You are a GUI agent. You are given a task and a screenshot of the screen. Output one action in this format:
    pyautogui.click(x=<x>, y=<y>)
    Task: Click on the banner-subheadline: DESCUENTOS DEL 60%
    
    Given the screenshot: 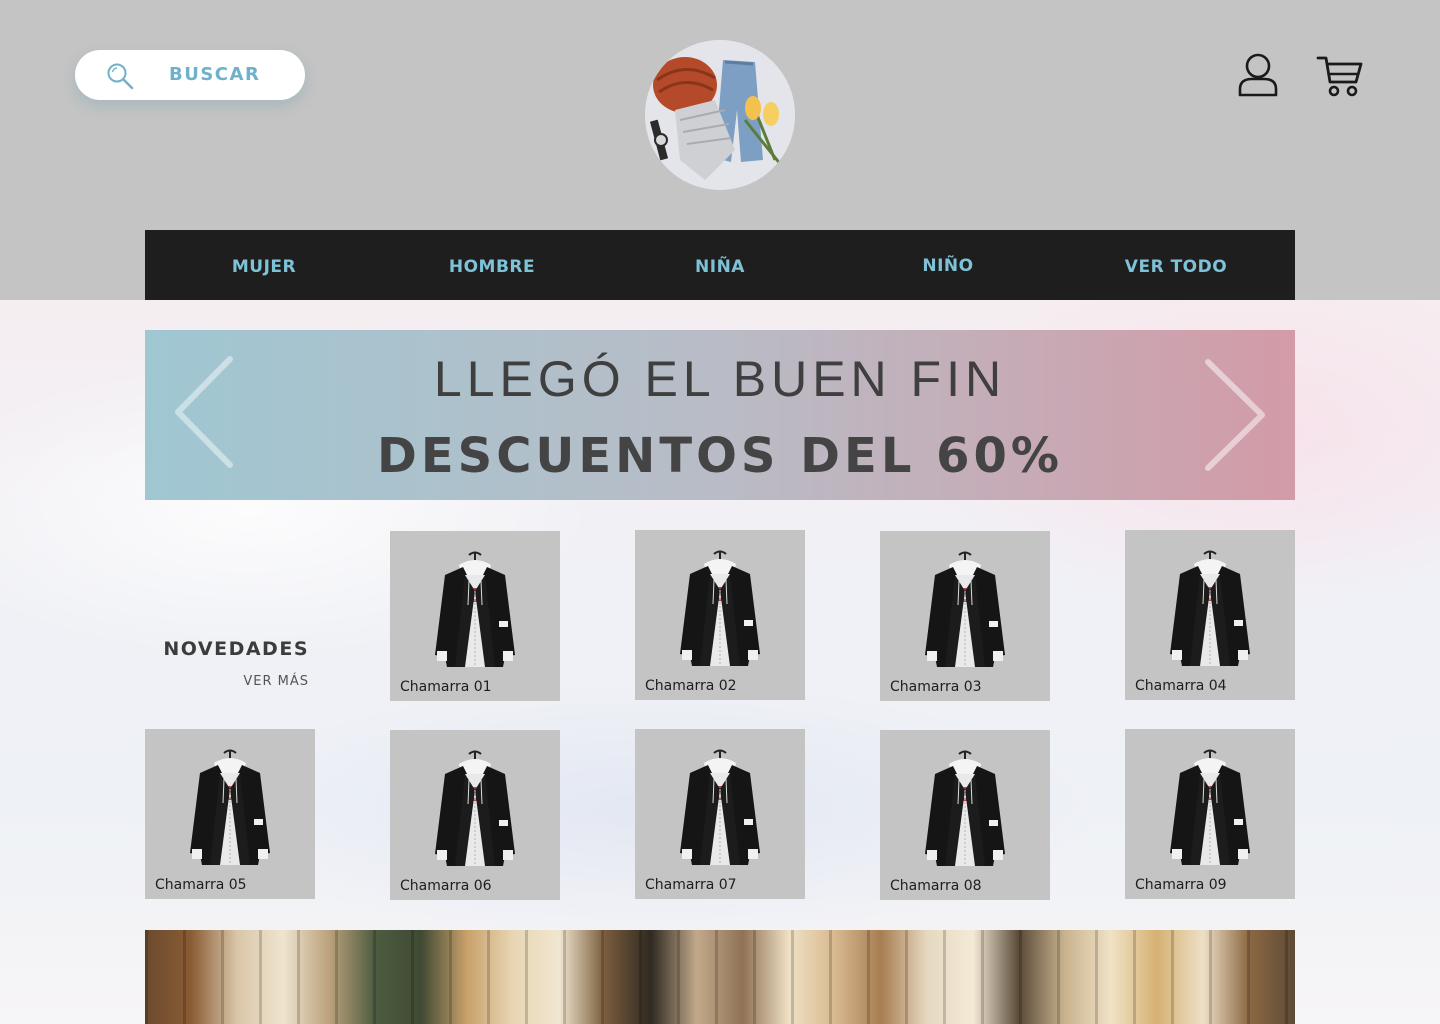 What is the action you would take?
    pyautogui.click(x=719, y=456)
    